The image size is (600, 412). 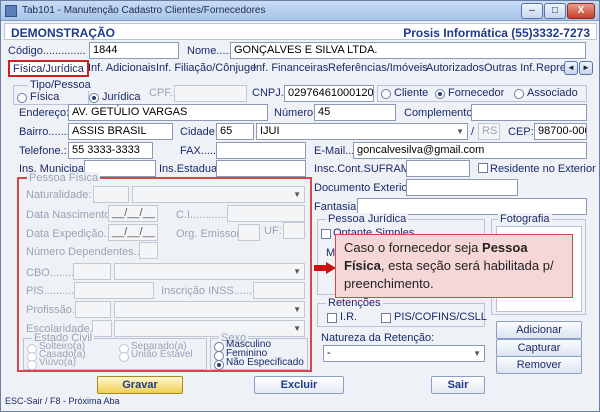 I want to click on emissor-label: Org. Emissor:, so click(x=210, y=234).